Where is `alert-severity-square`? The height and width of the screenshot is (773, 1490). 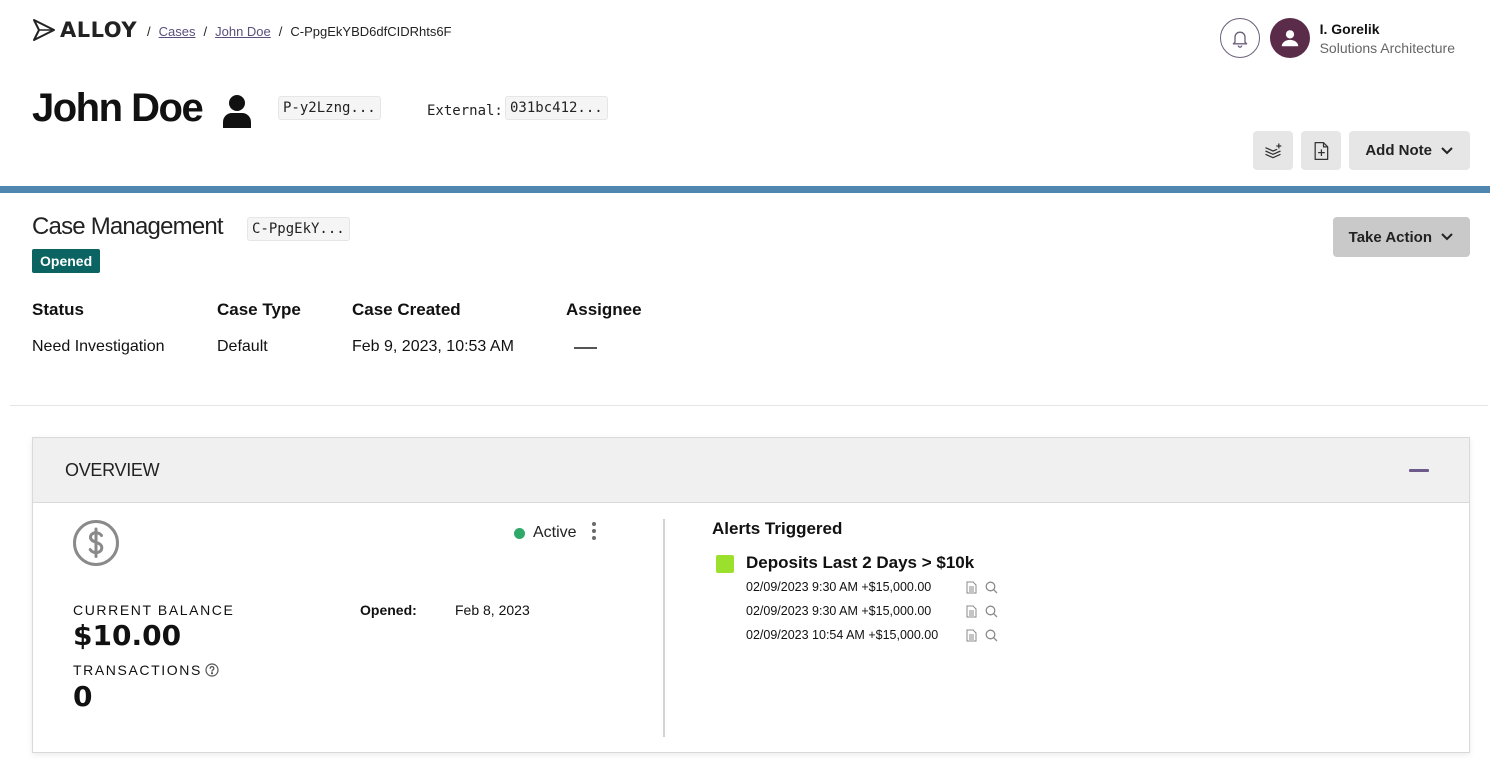 alert-severity-square is located at coordinates (725, 564).